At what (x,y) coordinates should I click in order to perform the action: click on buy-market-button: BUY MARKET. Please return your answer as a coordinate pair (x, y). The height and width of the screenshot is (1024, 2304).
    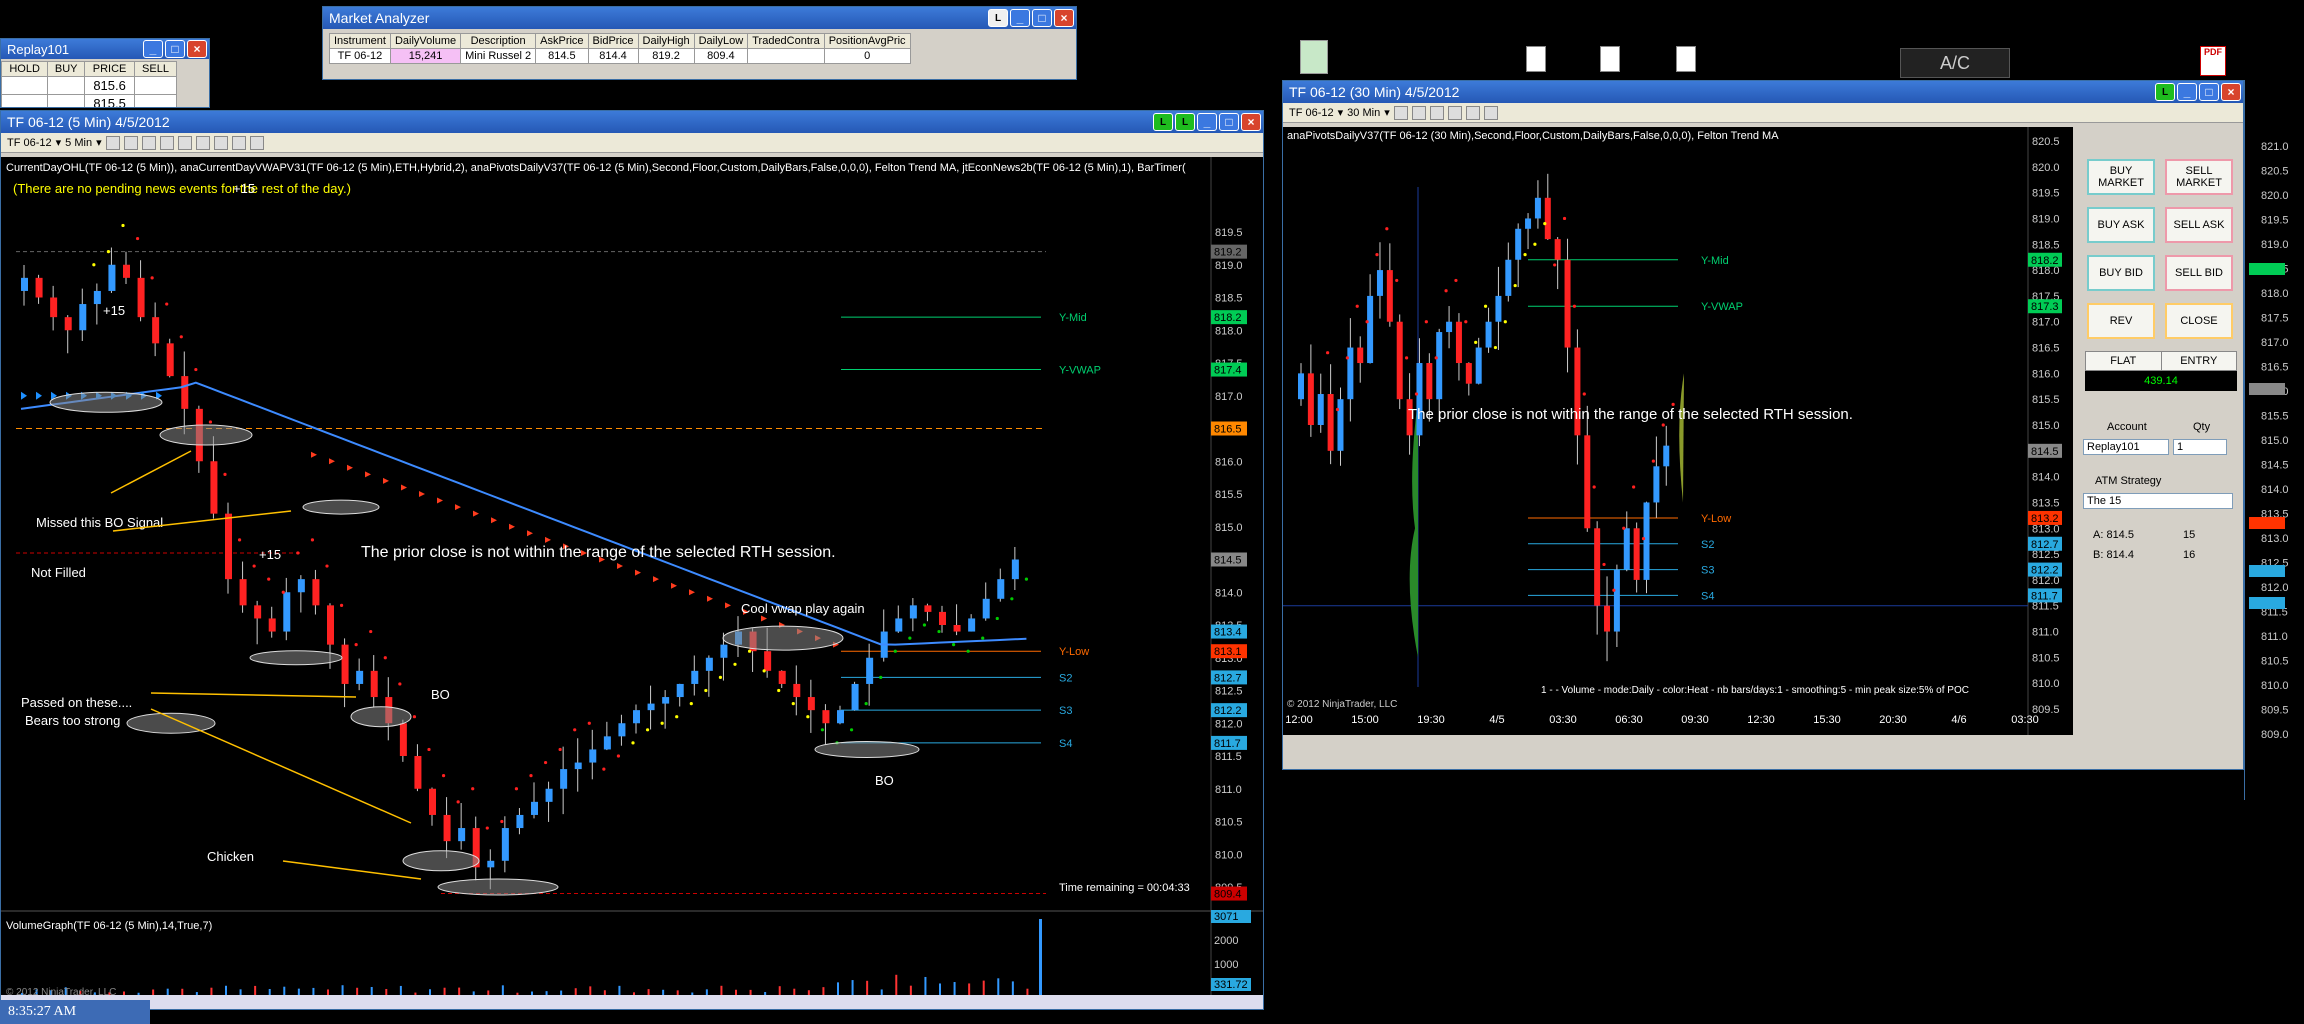
    Looking at the image, I should click on (2121, 177).